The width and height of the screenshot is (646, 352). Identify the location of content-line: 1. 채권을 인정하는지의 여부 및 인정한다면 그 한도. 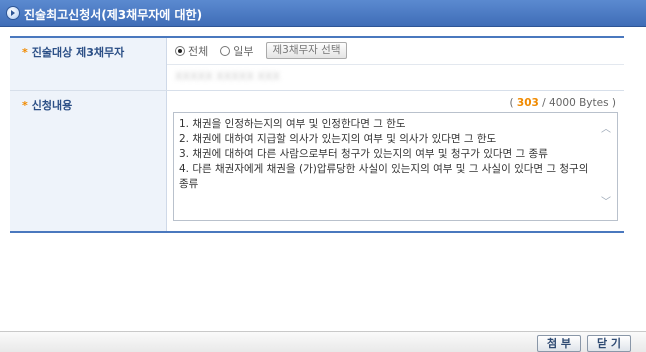
(292, 124).